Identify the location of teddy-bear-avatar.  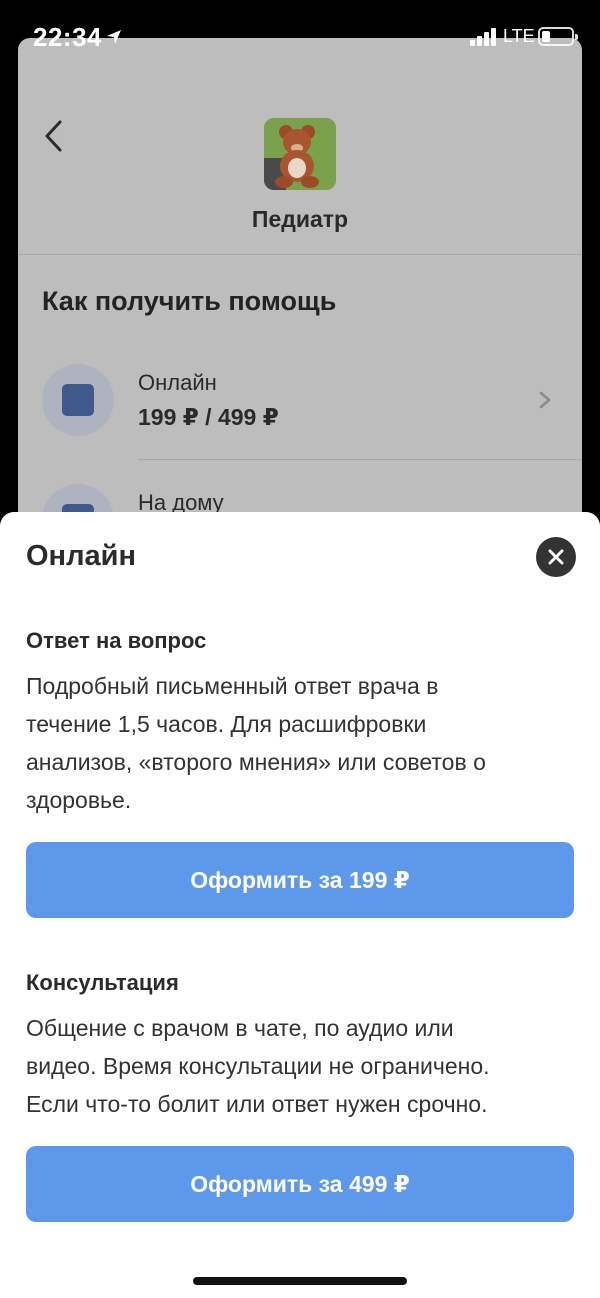
(300, 154).